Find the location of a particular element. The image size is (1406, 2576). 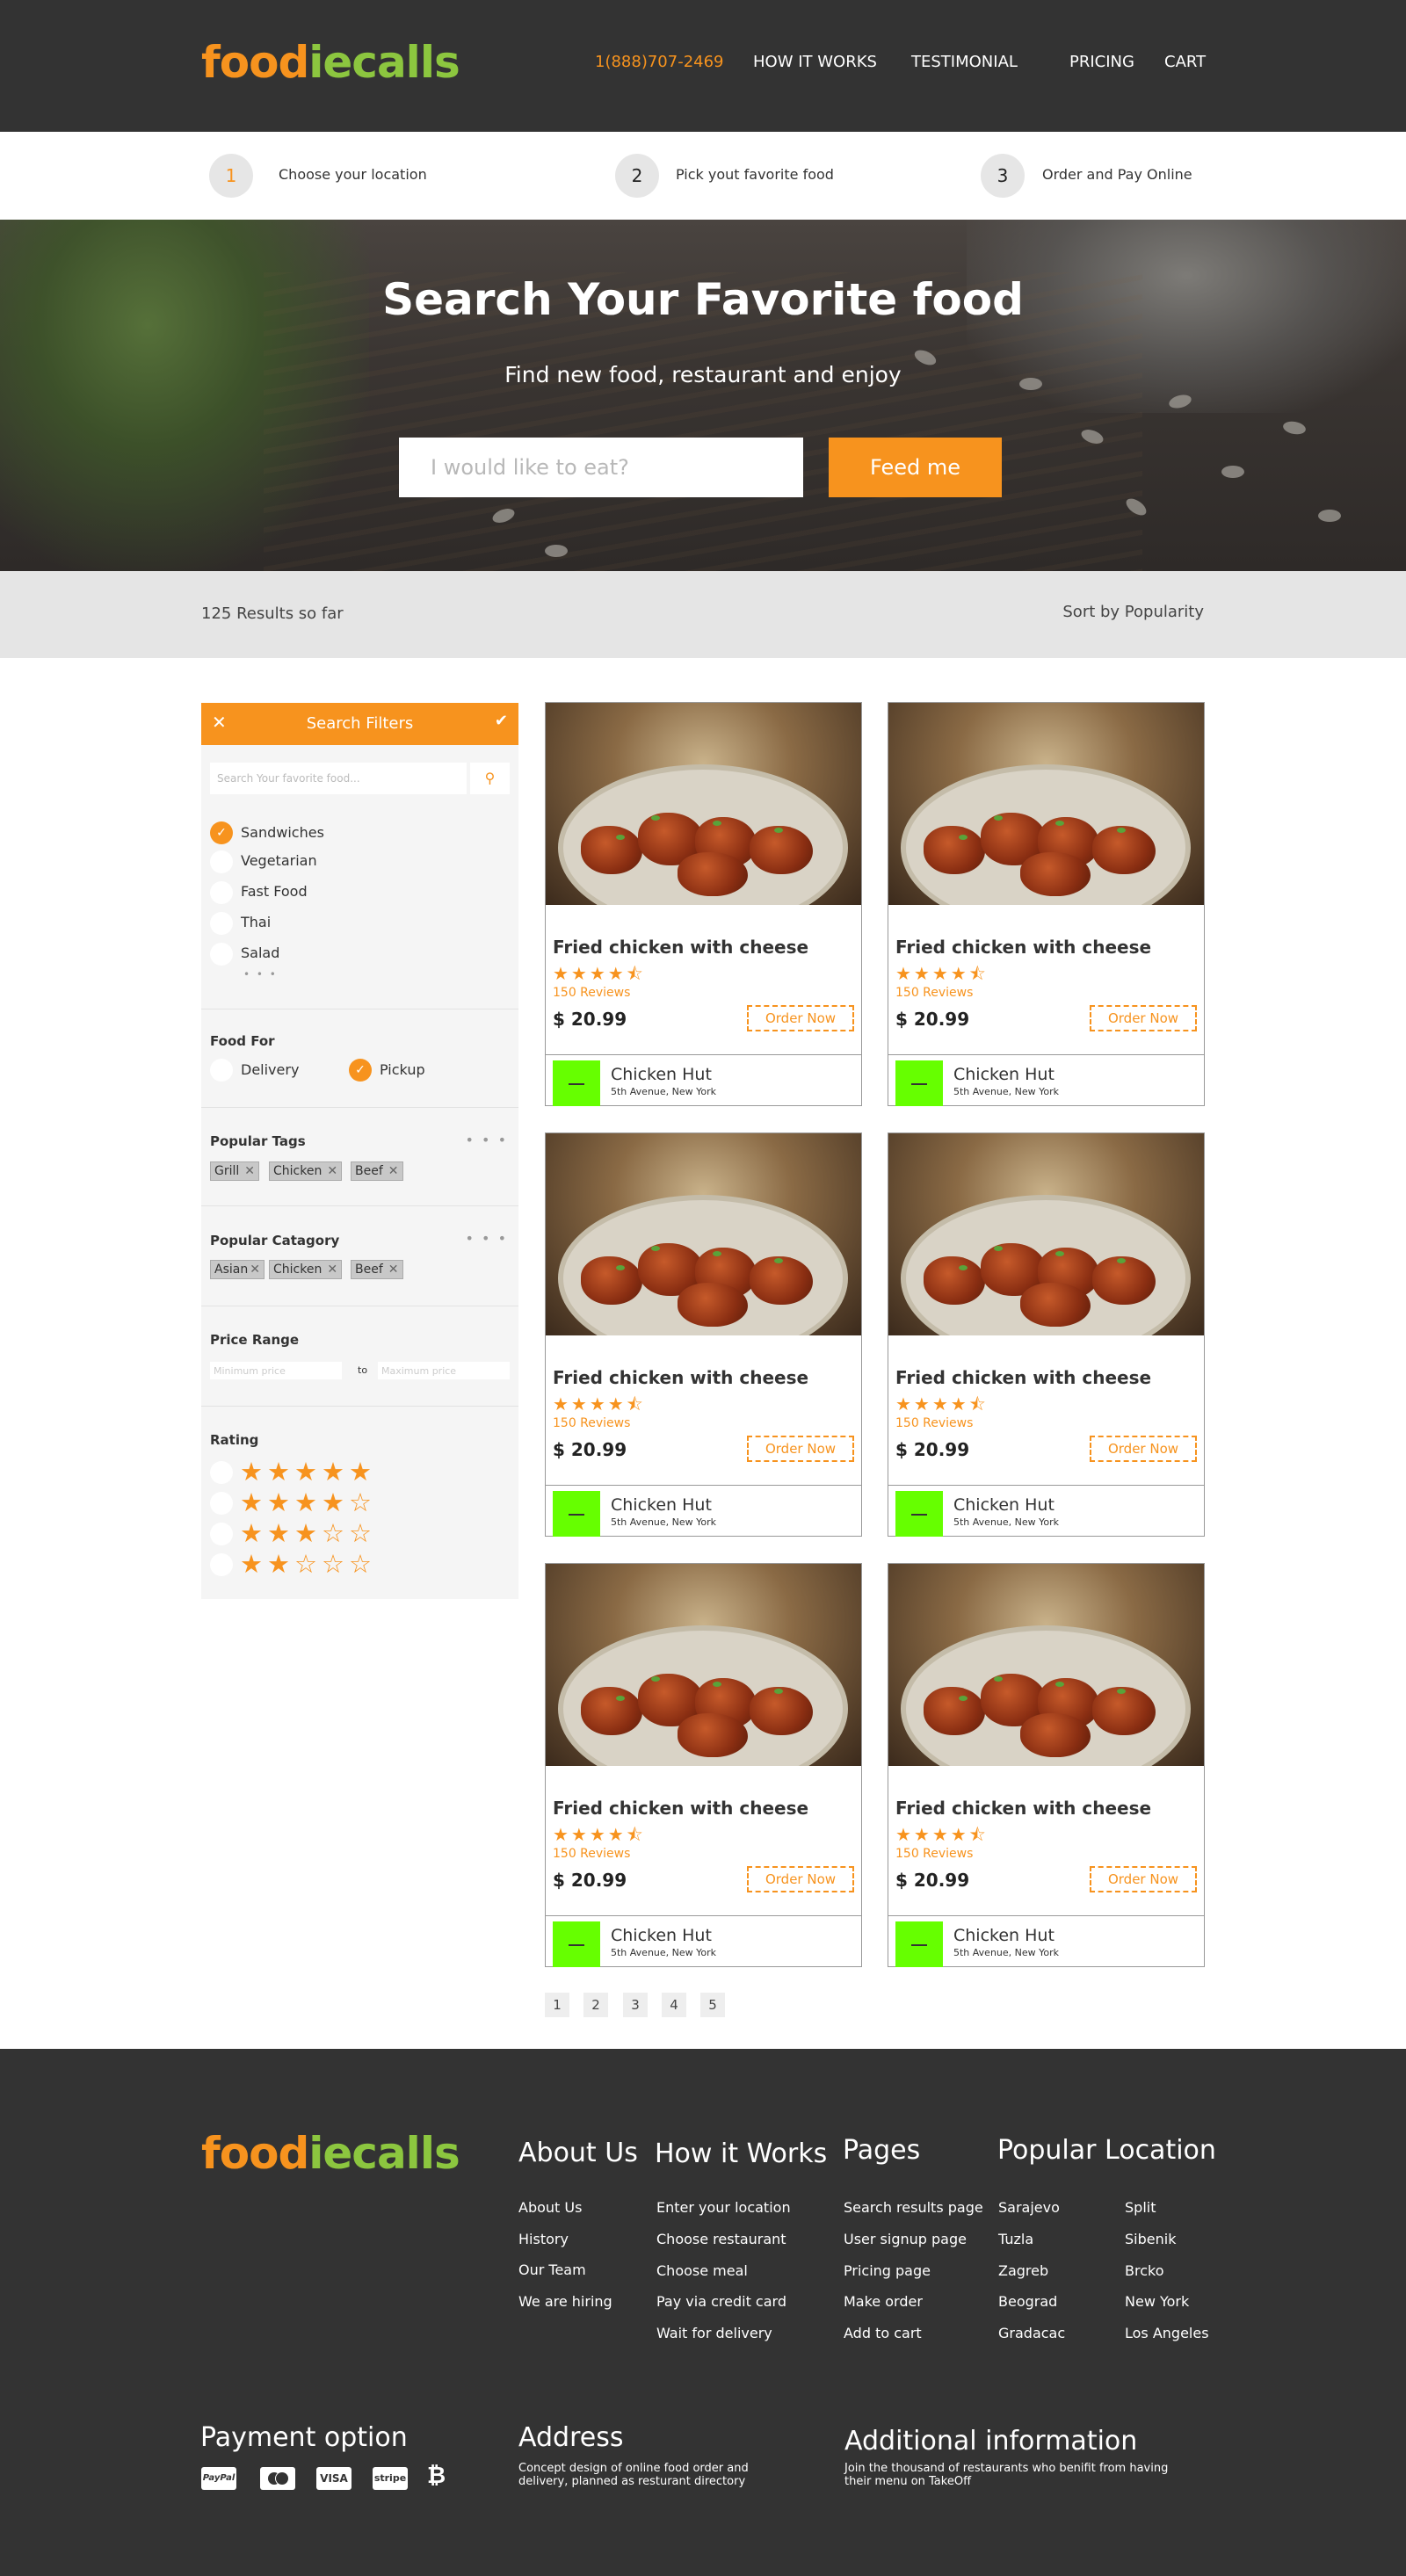

nav-testimonial: TESTIMONIAL is located at coordinates (965, 62).